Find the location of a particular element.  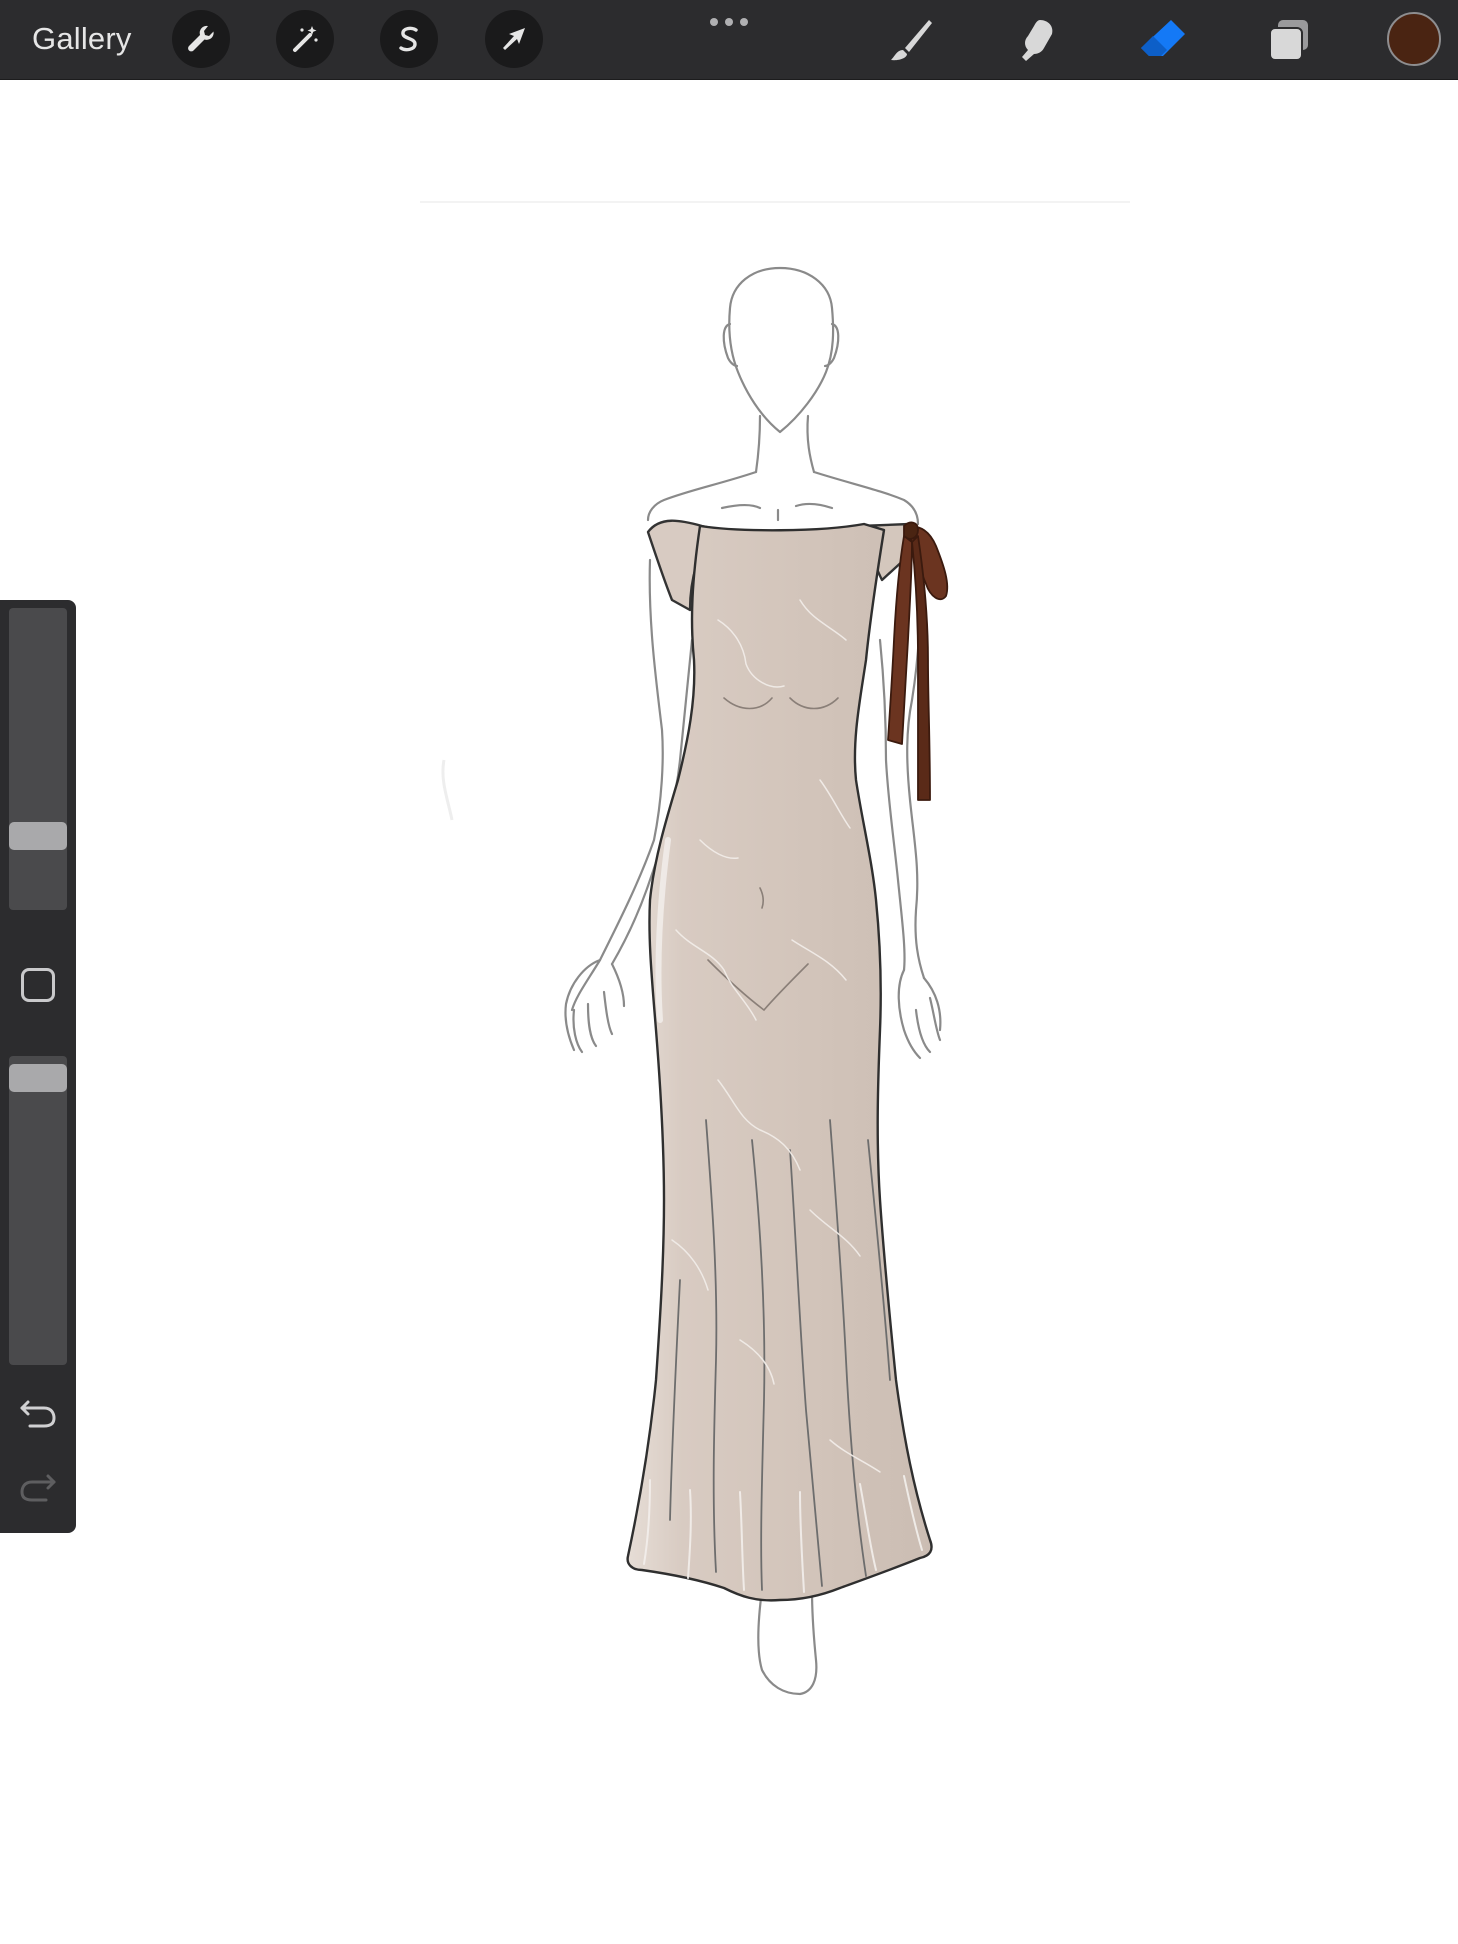

square-modify-icon is located at coordinates (38, 985).